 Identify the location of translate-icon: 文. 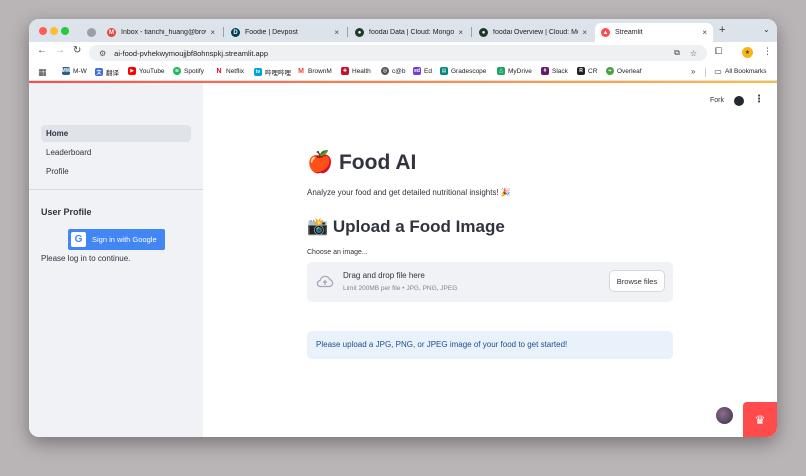
(99, 72).